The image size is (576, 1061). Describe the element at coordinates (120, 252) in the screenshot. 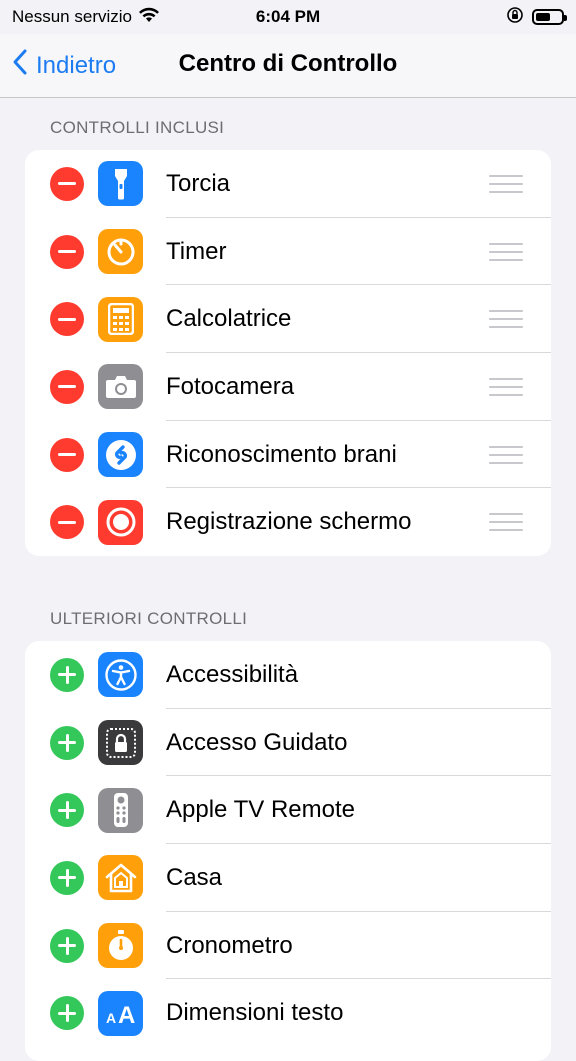

I see `timer-icon` at that location.